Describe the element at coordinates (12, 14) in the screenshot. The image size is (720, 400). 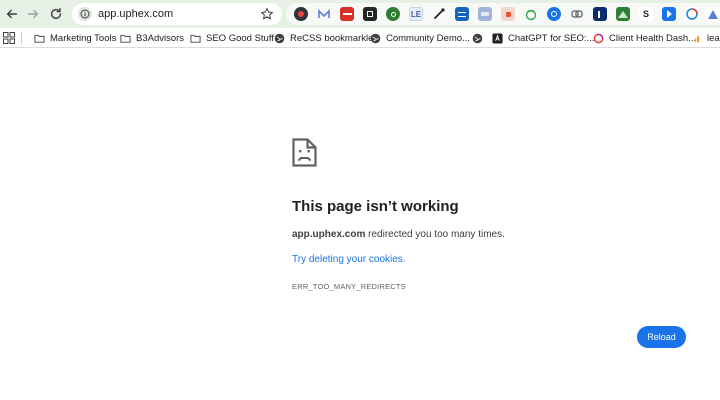
I see `back-arrow-icon` at that location.